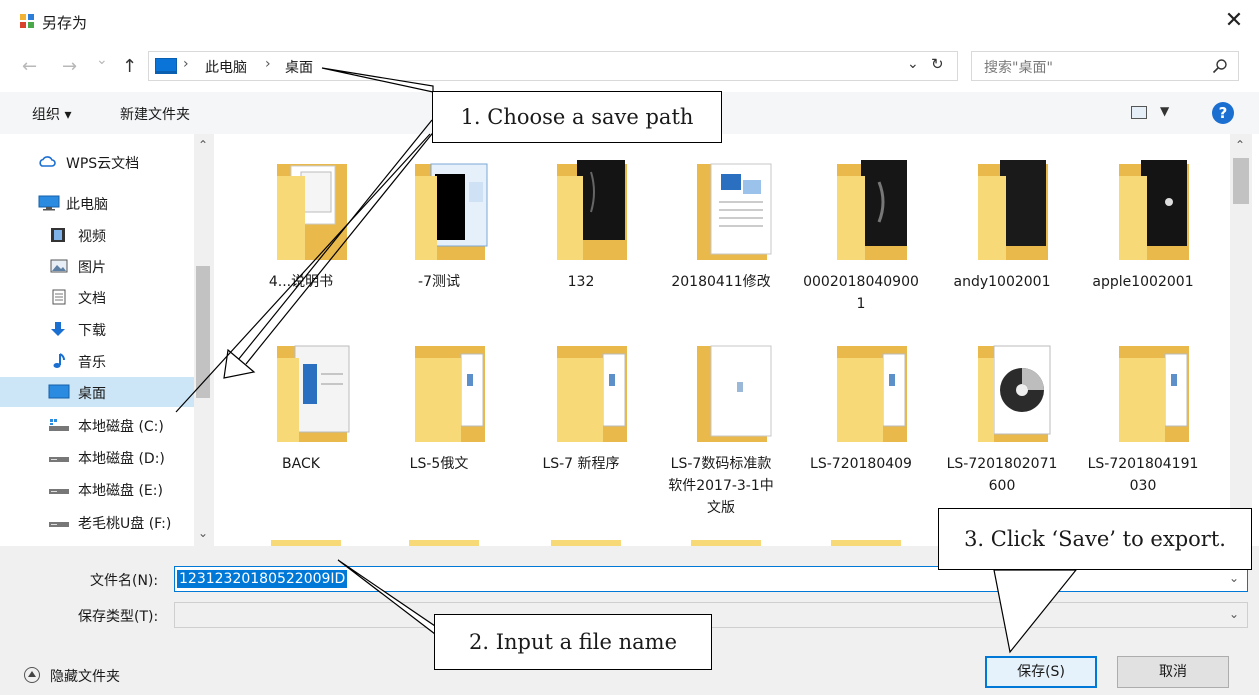 The image size is (1259, 695). Describe the element at coordinates (577, 117) in the screenshot. I see `callout-choose-path: 1. Choose a save path` at that location.